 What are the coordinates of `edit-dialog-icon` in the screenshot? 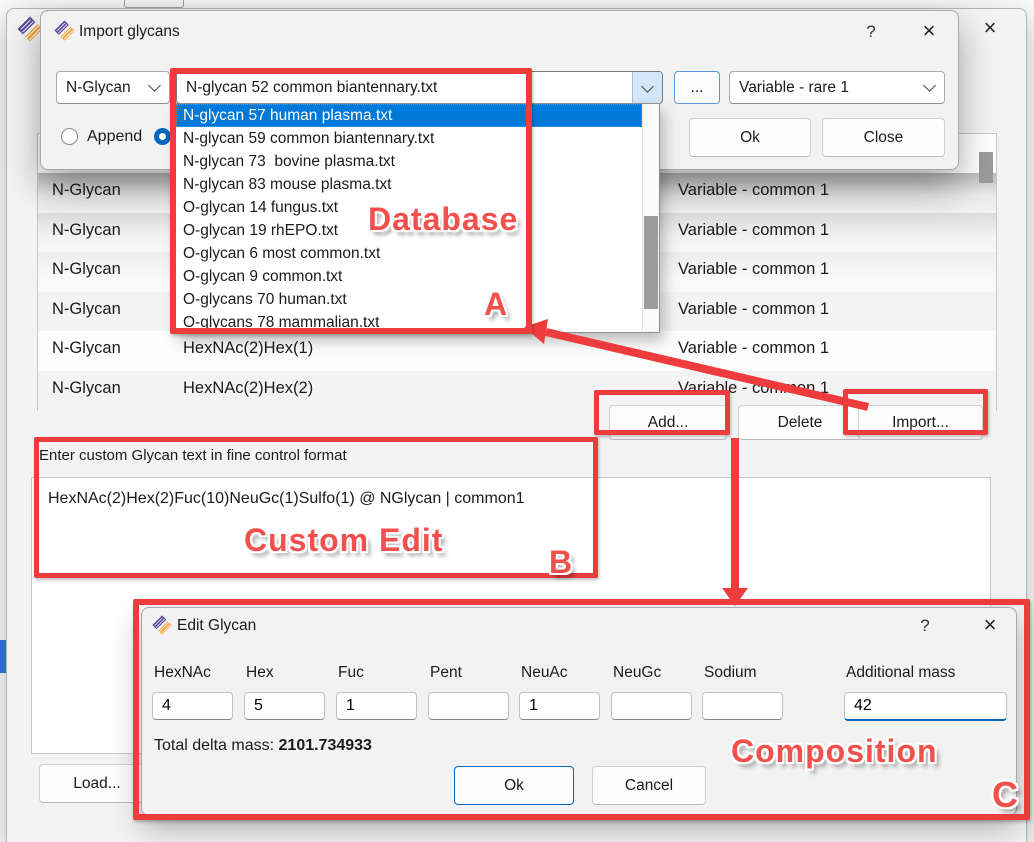 It's located at (162, 625).